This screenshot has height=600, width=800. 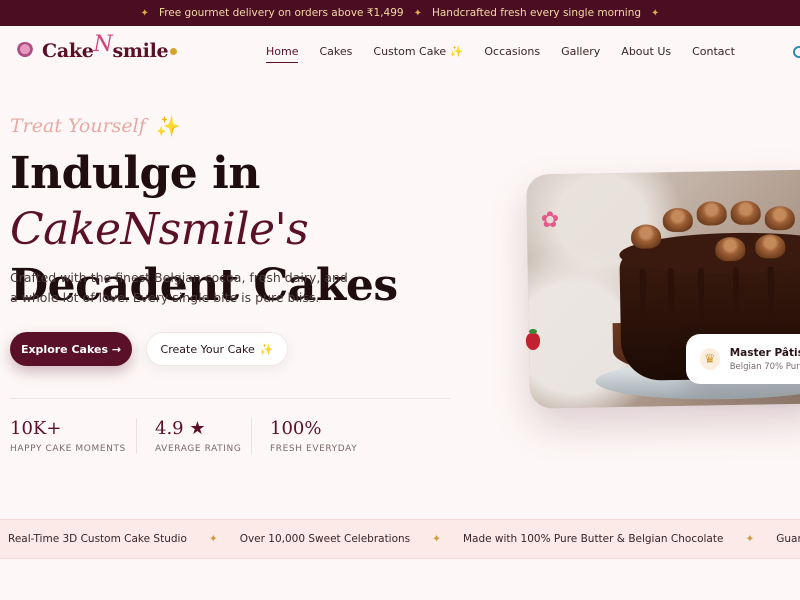 What do you see at coordinates (135, 173) in the screenshot?
I see `hero-title-prefix: Indulge in` at bounding box center [135, 173].